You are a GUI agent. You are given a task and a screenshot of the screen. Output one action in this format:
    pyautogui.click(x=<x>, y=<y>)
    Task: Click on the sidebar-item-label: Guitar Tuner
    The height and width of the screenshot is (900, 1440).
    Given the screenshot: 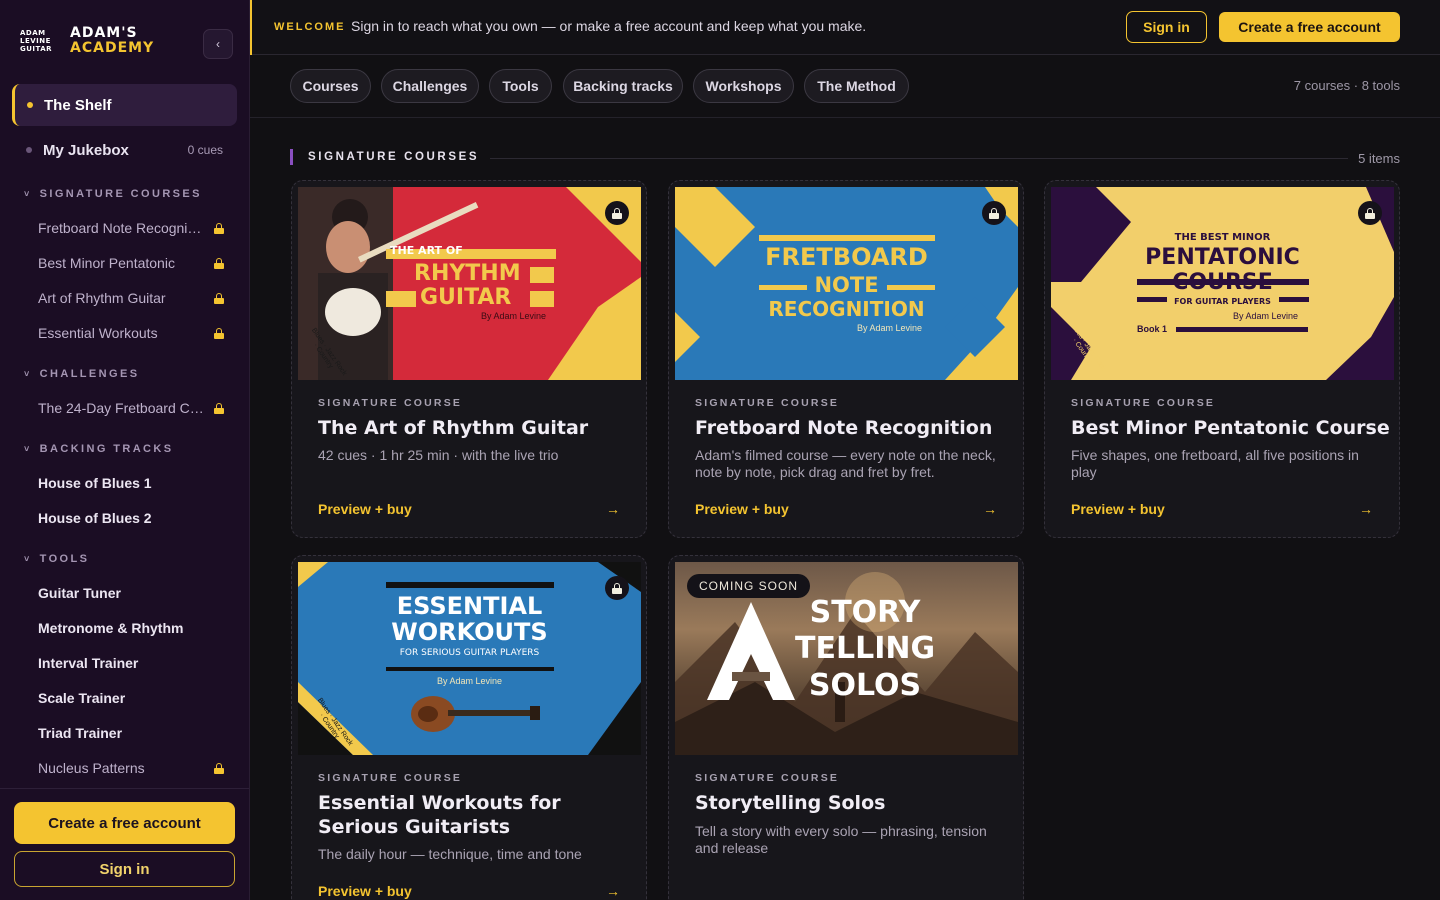 What is the action you would take?
    pyautogui.click(x=79, y=593)
    